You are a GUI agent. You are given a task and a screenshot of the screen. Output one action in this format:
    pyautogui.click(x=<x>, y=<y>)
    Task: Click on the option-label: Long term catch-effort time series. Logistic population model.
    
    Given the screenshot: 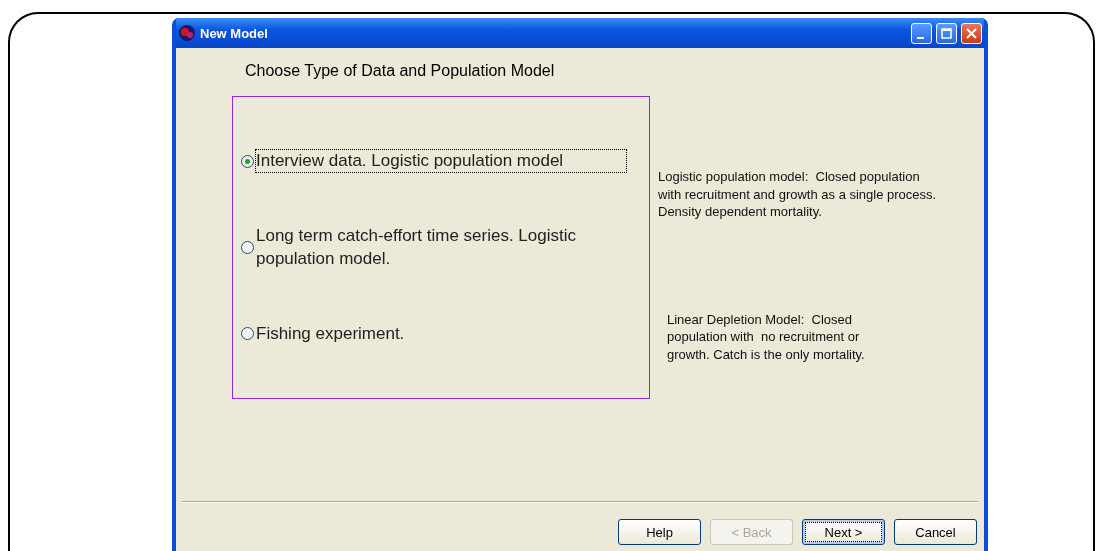 What is the action you would take?
    pyautogui.click(x=441, y=247)
    